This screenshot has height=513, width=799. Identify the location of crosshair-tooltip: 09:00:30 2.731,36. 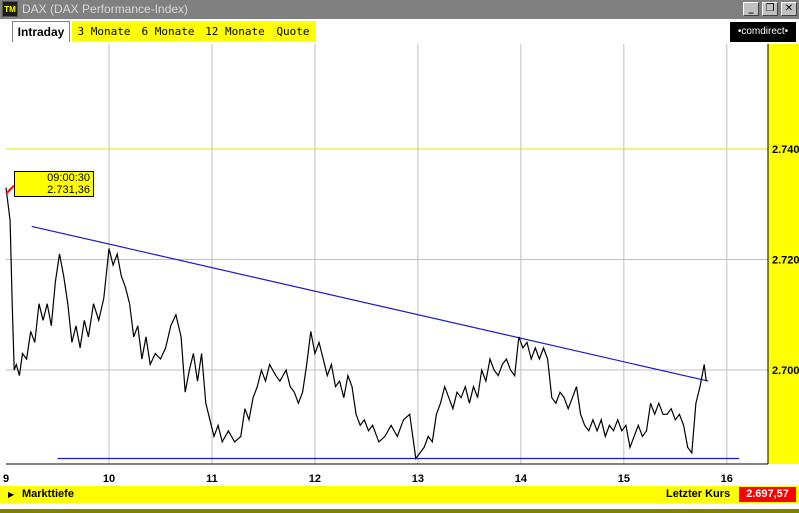
(54, 184).